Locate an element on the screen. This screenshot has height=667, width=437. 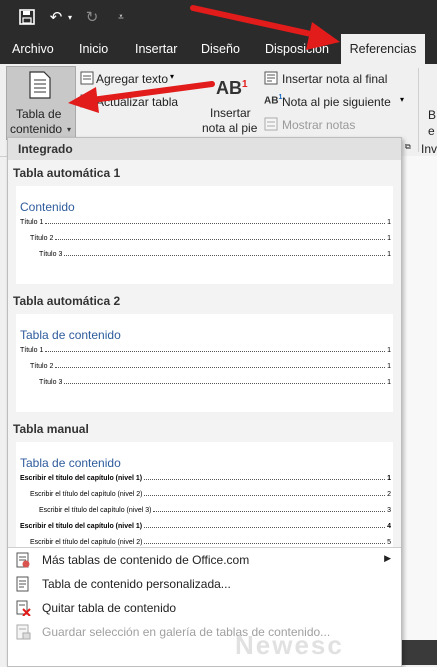
arrow-to-referencias is located at coordinates (256, 22).